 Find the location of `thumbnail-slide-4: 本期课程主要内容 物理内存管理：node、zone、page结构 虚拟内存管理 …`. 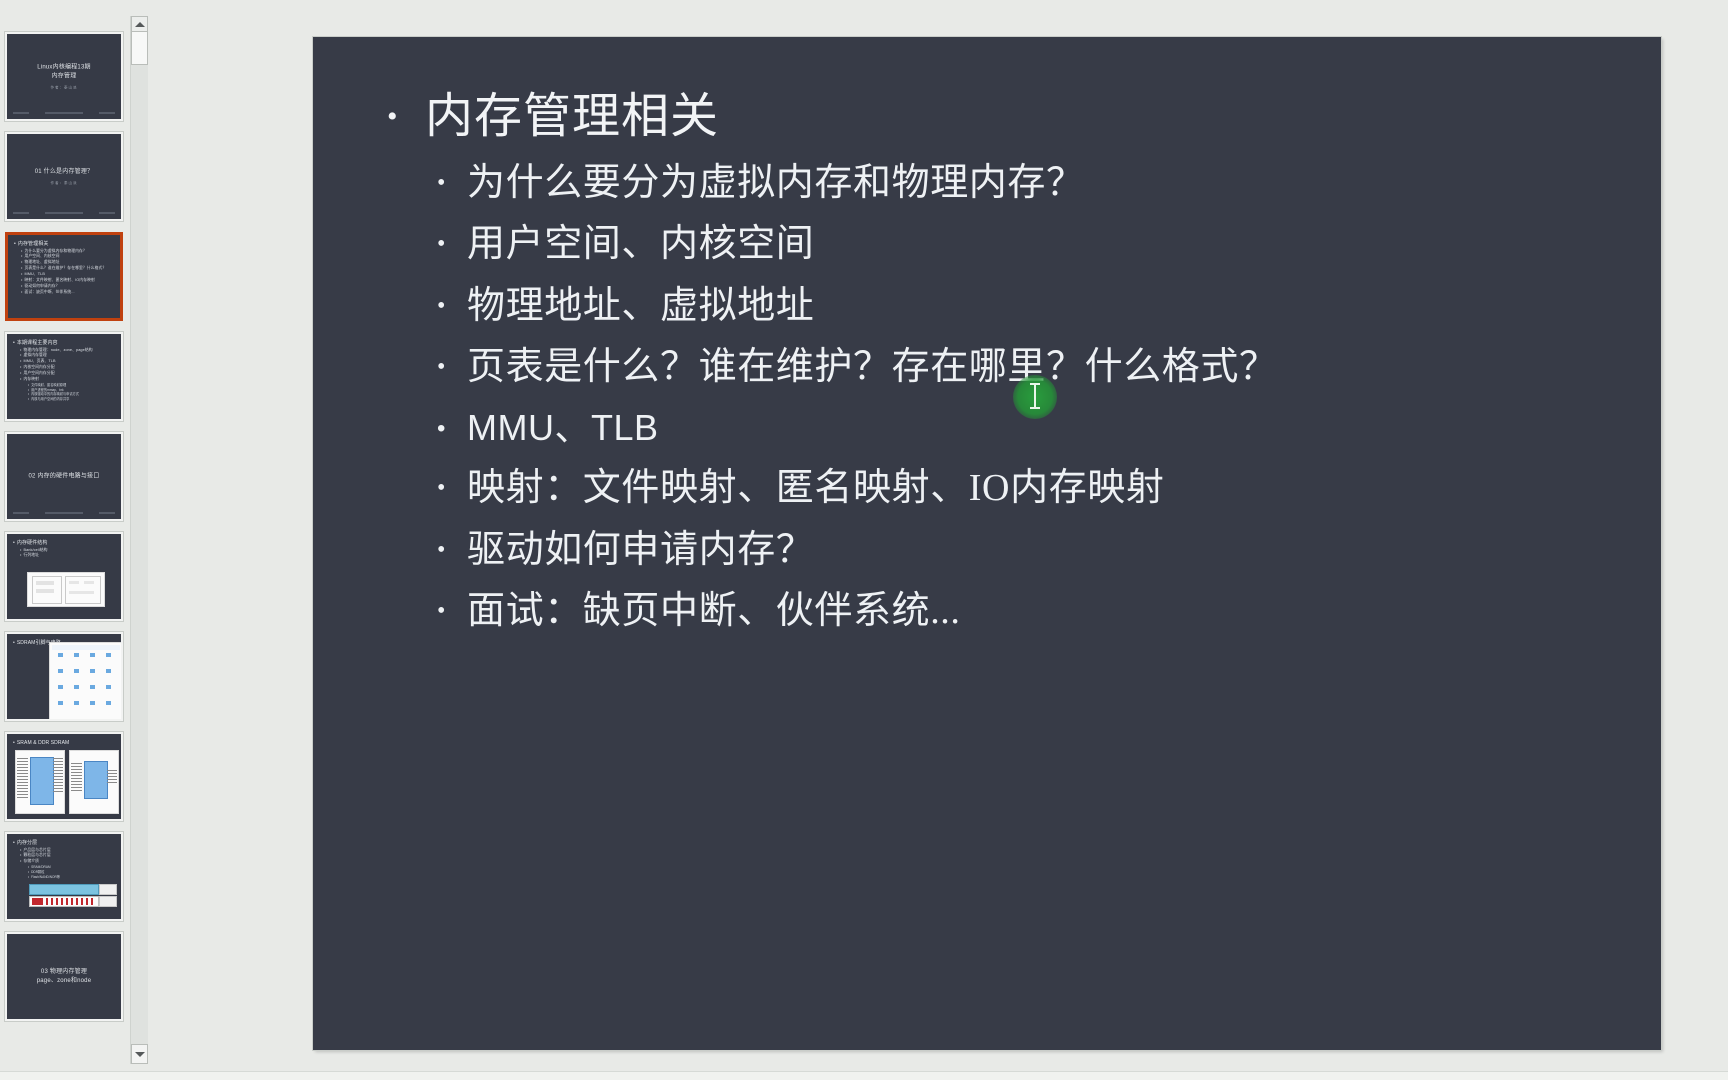

thumbnail-slide-4: 本期课程主要内容 物理内存管理：node、zone、page结构 虚拟内存管理 … is located at coordinates (64, 376).